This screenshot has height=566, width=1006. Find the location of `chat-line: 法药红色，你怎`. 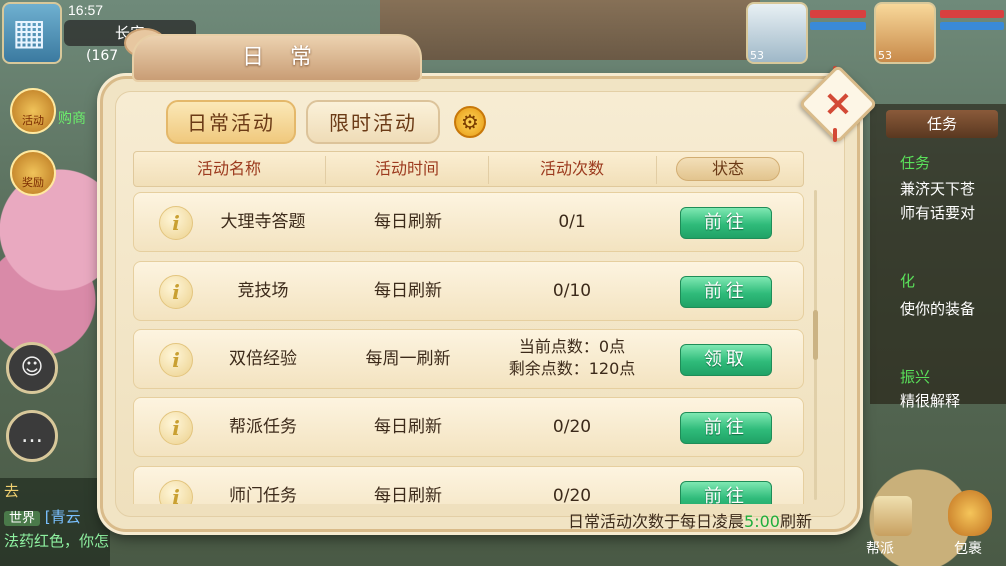

chat-line: 法药红色，你怎 is located at coordinates (57, 541).